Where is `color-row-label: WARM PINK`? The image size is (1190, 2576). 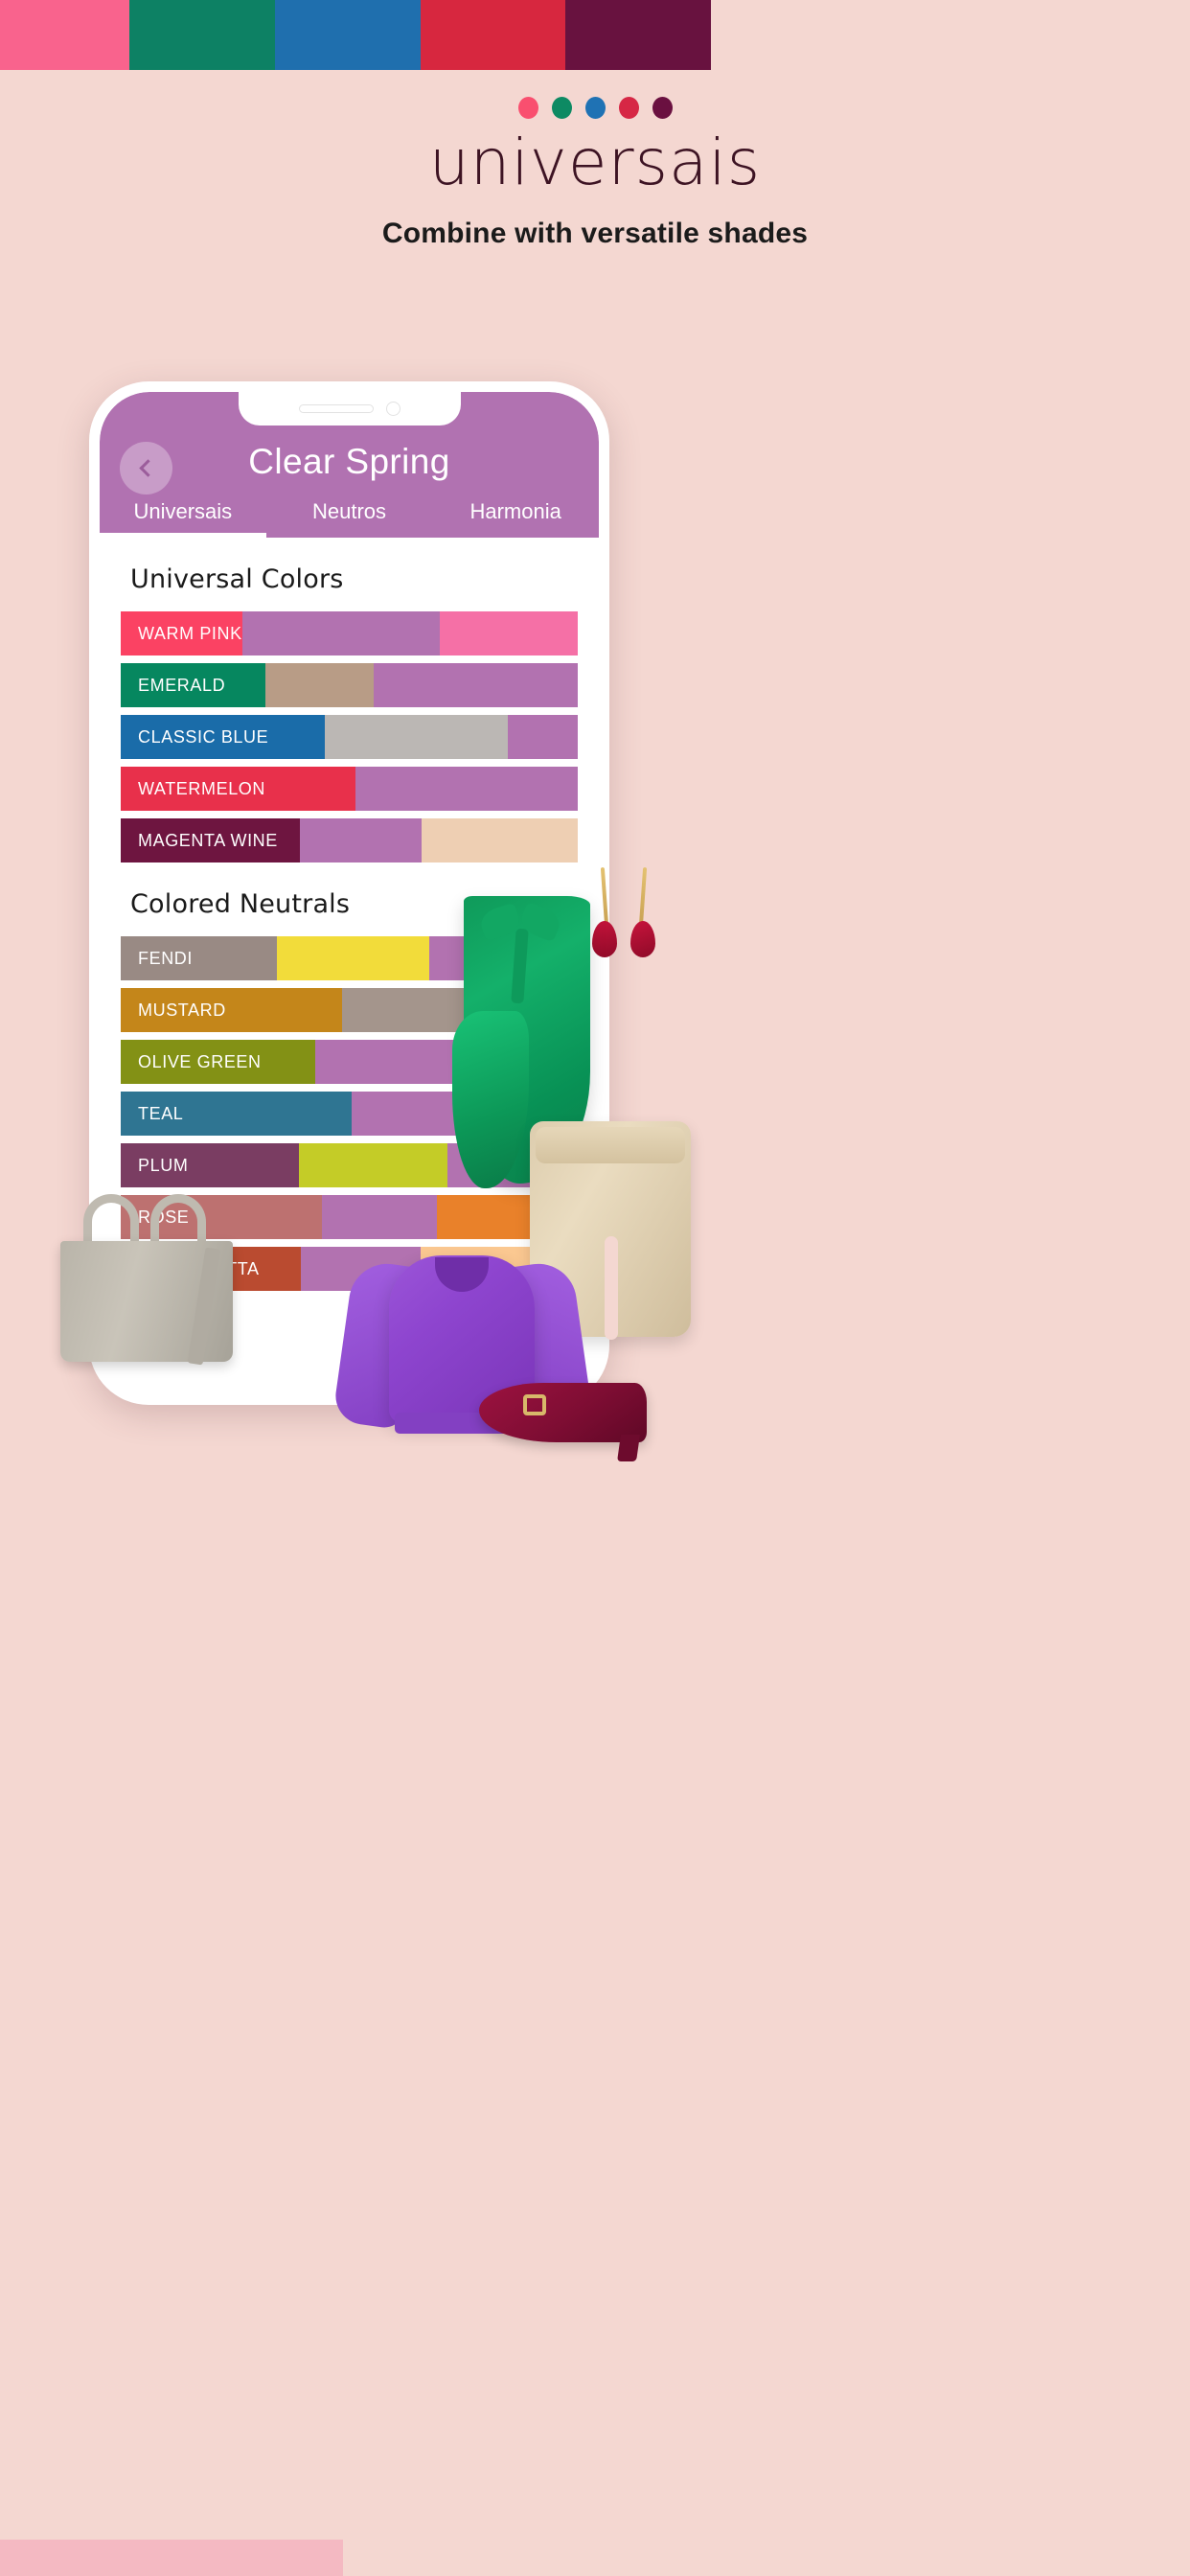
color-row-label: WARM PINK is located at coordinates (182, 633).